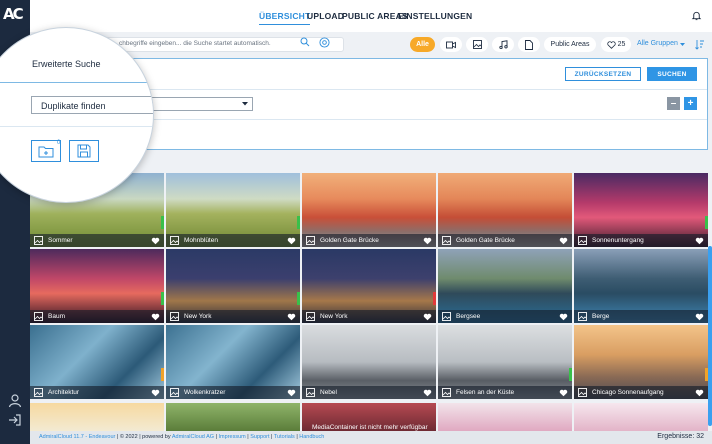  I want to click on tile-title: Berge, so click(601, 316).